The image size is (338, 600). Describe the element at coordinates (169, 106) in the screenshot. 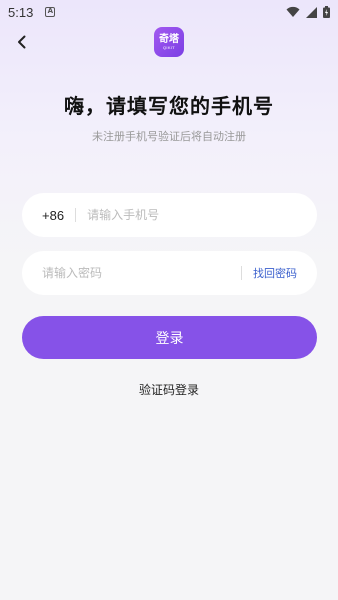

I see `page-title: 嗨，请填写您的手机号` at that location.